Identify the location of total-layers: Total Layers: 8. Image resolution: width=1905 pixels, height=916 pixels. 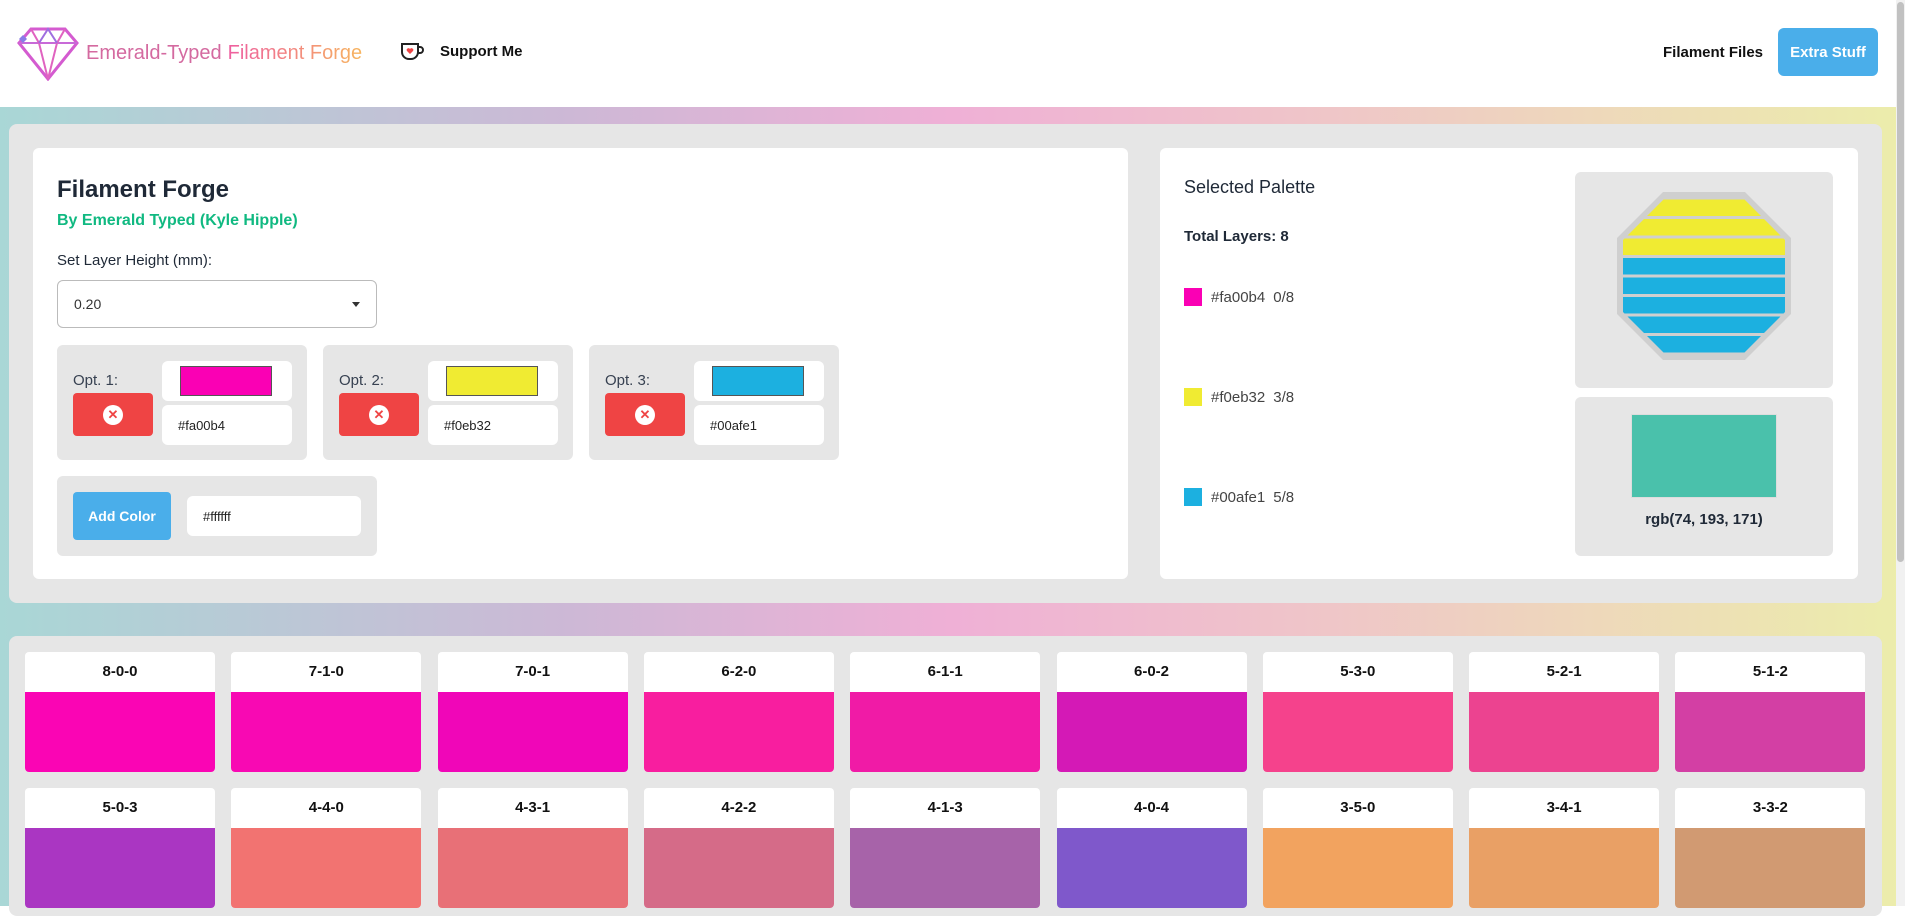
(1236, 236).